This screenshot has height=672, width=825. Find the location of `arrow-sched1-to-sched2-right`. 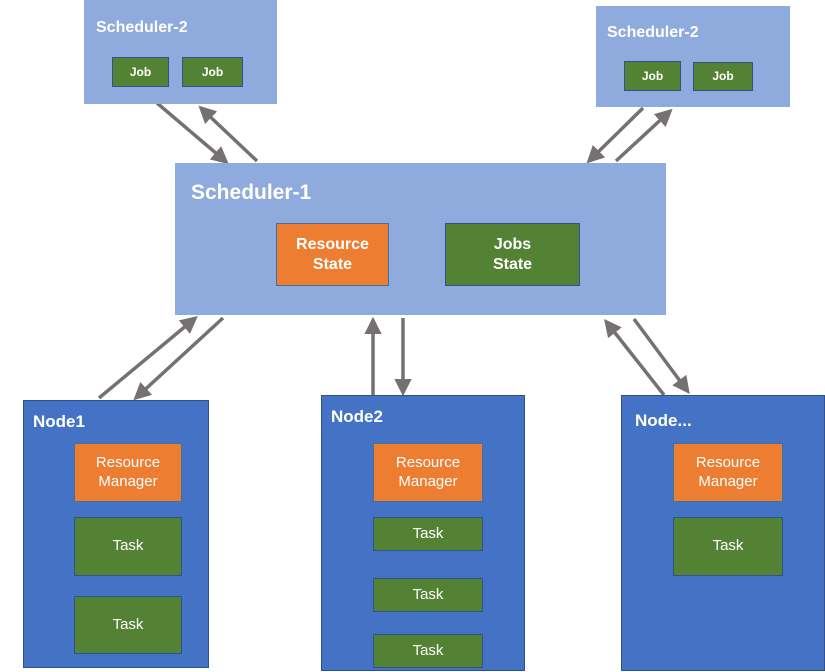

arrow-sched1-to-sched2-right is located at coordinates (643, 135).